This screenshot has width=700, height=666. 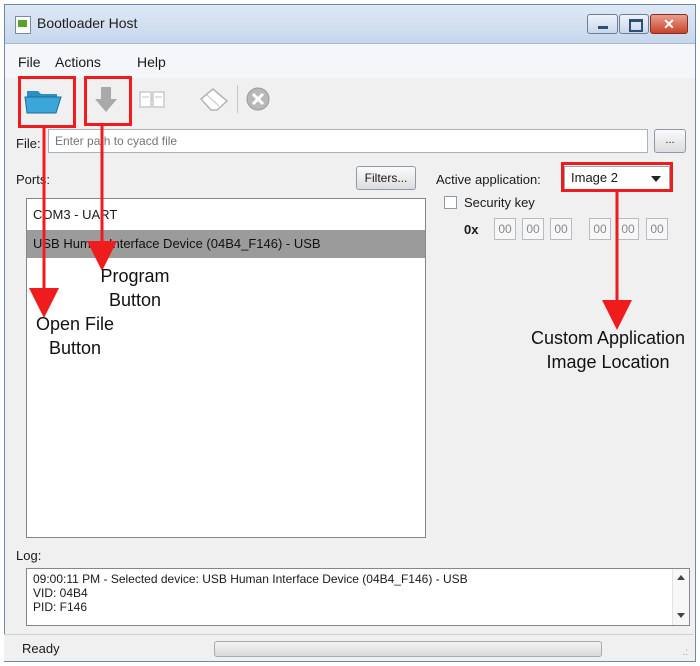 I want to click on app-icon, so click(x=23, y=25).